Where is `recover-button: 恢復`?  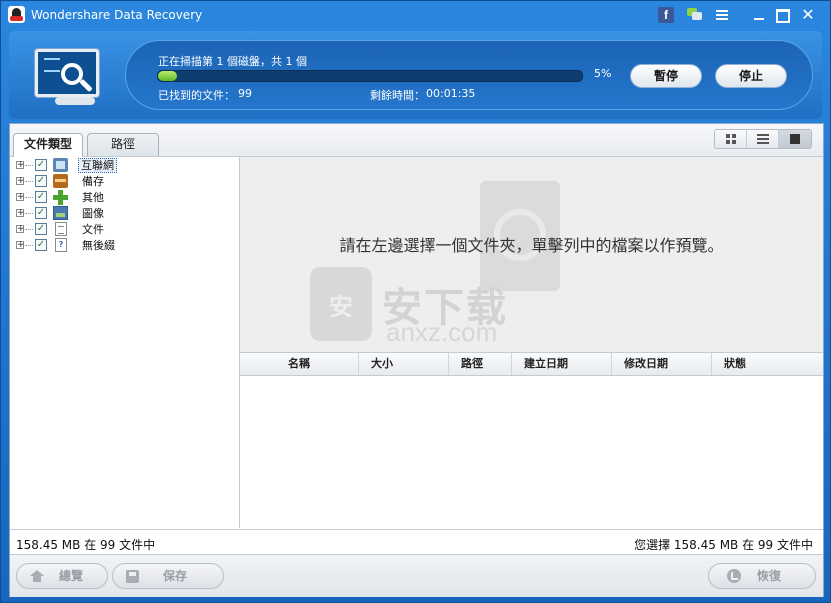 recover-button: 恢復 is located at coordinates (762, 576).